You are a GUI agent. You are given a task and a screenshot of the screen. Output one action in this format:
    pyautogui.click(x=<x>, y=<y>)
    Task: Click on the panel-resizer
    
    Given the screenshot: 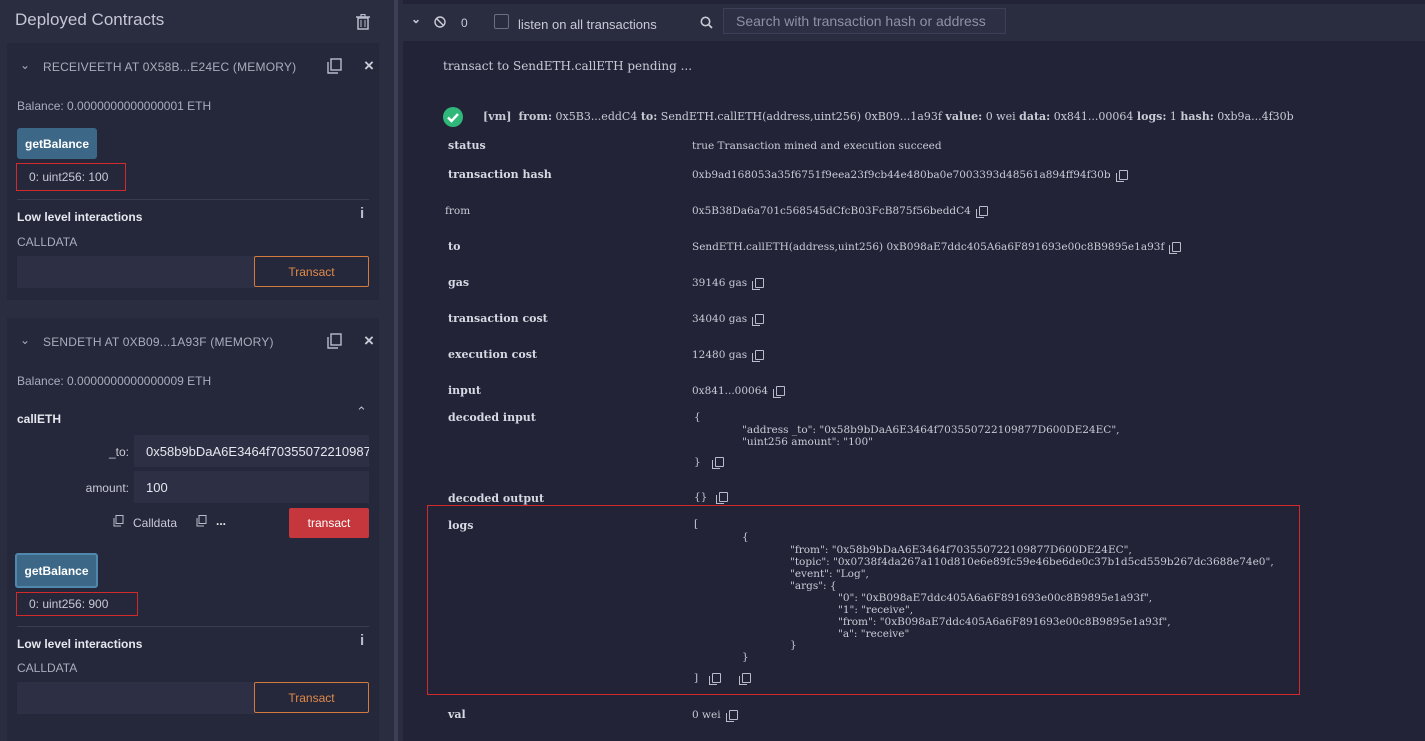 What is the action you would take?
    pyautogui.click(x=396, y=370)
    